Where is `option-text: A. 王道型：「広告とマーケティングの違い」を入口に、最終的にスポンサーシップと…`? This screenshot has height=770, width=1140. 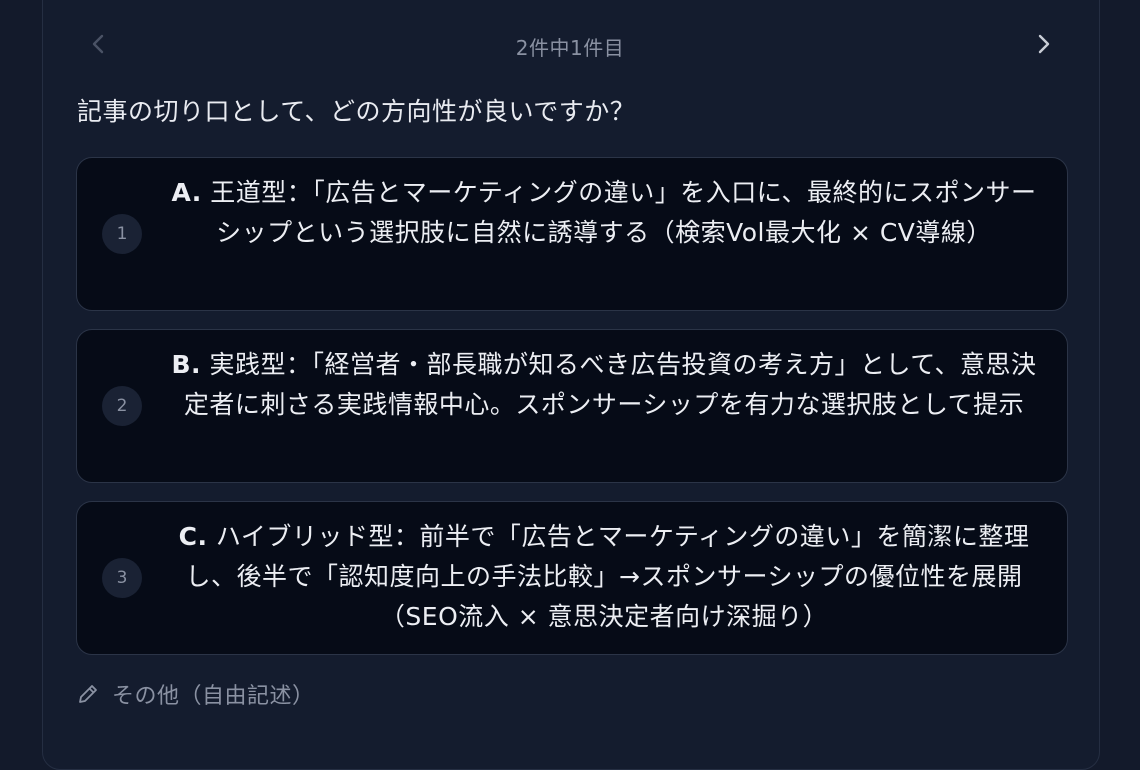 option-text: A. 王道型：「広告とマーケティングの違い」を入口に、最終的にスポンサーシップと… is located at coordinates (604, 213).